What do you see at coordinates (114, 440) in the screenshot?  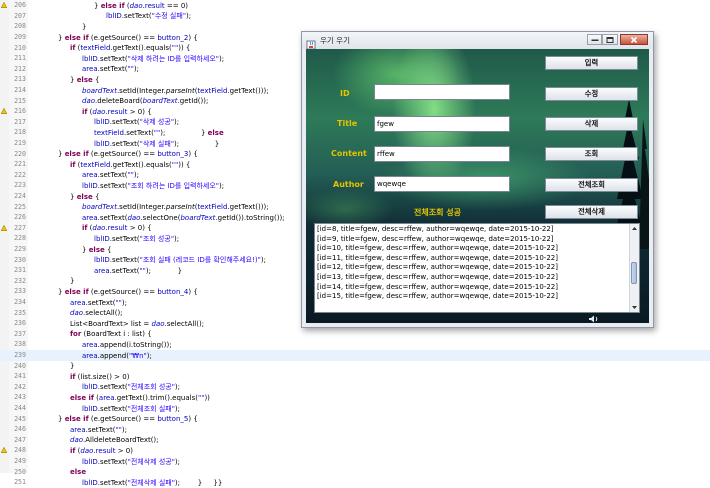 I see `code-text: dao.AlldeleteBoardText();` at bounding box center [114, 440].